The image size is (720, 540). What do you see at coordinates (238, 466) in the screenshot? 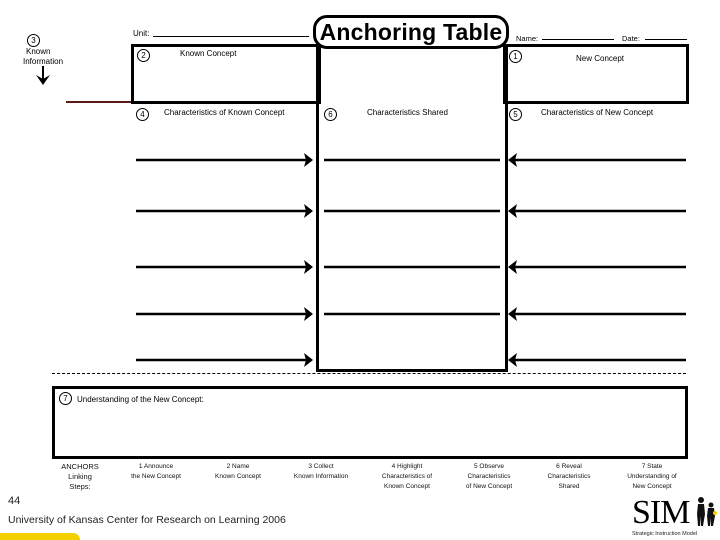
I see `linking-step-2-line1: 2 Name` at bounding box center [238, 466].